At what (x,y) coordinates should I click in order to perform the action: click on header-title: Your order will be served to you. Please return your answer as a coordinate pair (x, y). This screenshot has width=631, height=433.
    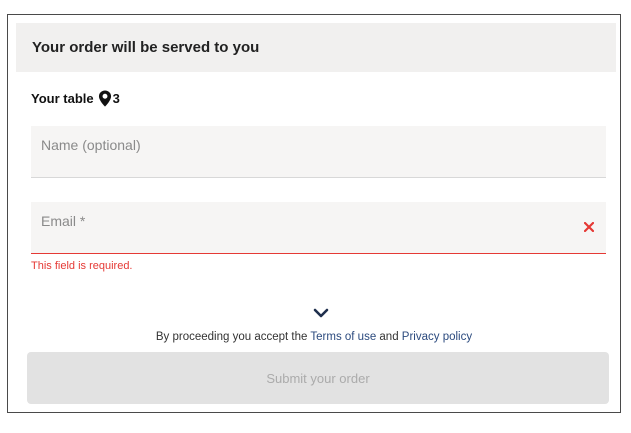
    Looking at the image, I should click on (146, 47).